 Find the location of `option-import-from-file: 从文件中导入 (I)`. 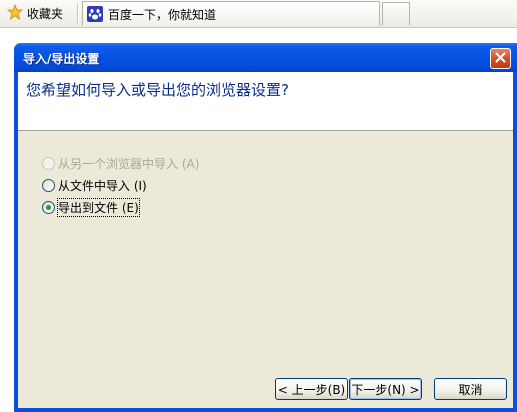

option-import-from-file: 从文件中导入 (I) is located at coordinates (120, 185).